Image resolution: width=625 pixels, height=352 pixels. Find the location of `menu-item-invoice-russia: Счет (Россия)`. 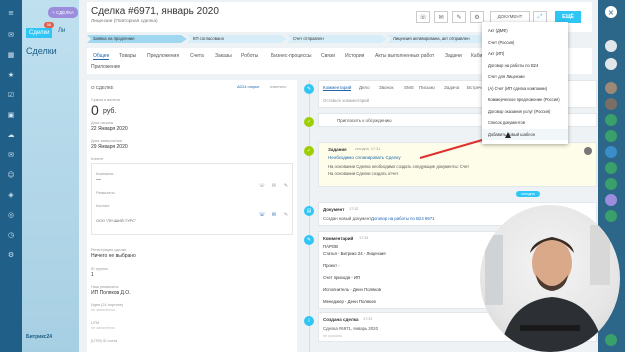

menu-item-invoice-russia: Счет (Россия) is located at coordinates (525, 43).